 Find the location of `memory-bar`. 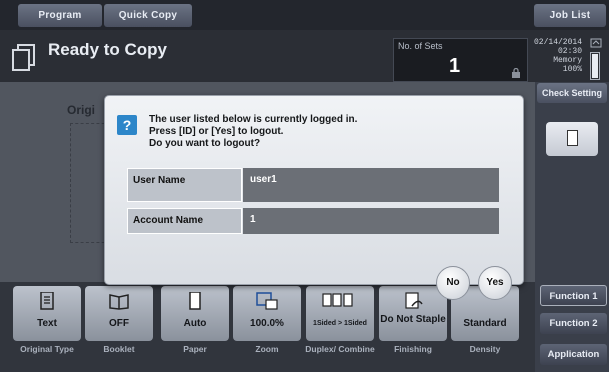

memory-bar is located at coordinates (595, 66).